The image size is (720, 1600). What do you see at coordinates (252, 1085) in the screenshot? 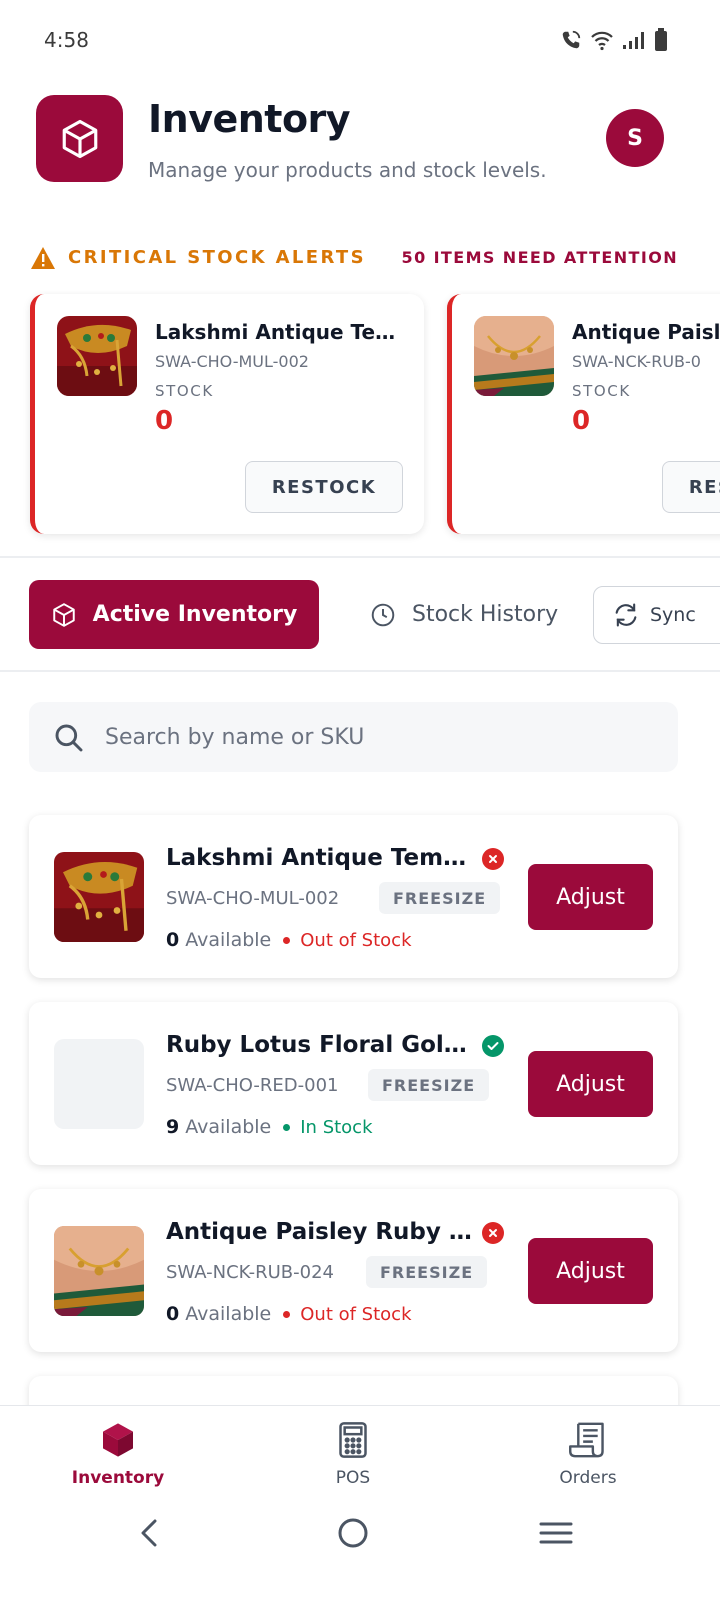
I see `product-sku: SWA-CHO-RED-001` at bounding box center [252, 1085].